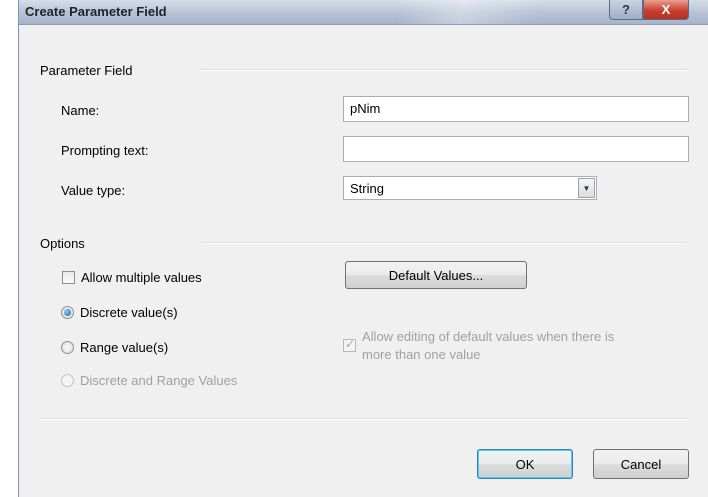 Image resolution: width=708 pixels, height=497 pixels. What do you see at coordinates (62, 243) in the screenshot?
I see `options-section-title: Options` at bounding box center [62, 243].